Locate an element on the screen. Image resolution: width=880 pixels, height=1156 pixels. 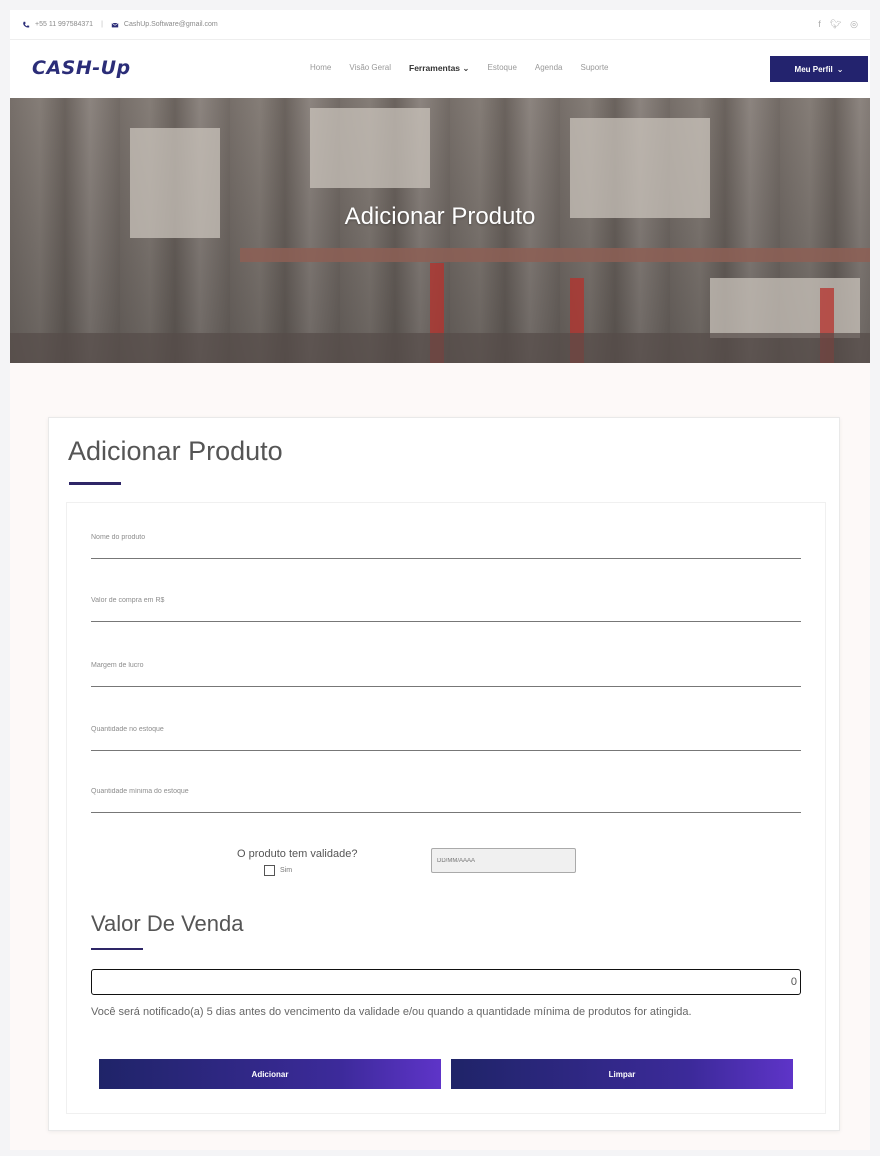
profit-margin-input is located at coordinates (446, 665).